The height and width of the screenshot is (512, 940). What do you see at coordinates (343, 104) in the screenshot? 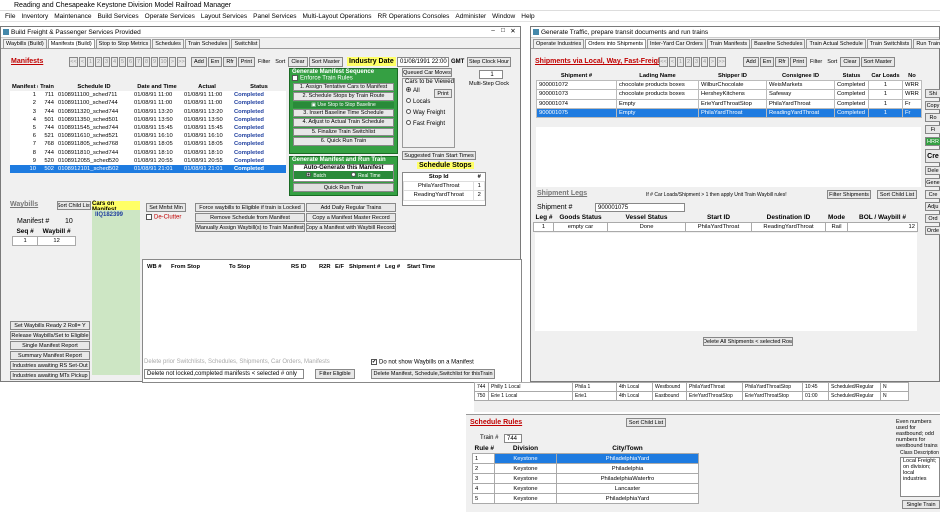
I see `use-stop-to-stop-toggle: ▣ Use Stop to Stop Baseline` at bounding box center [343, 104].